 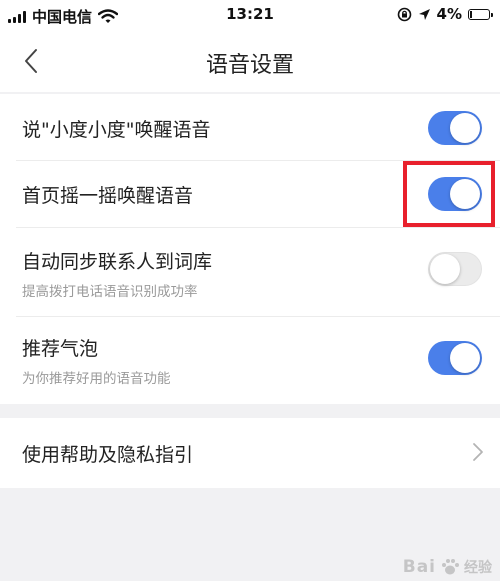 I want to click on battery-percent: 4%, so click(x=449, y=14).